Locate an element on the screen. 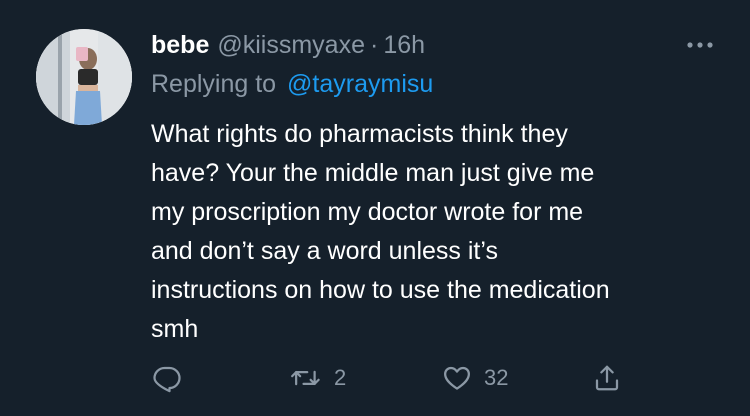 This screenshot has height=416, width=750. retweet-button: 2 is located at coordinates (318, 378).